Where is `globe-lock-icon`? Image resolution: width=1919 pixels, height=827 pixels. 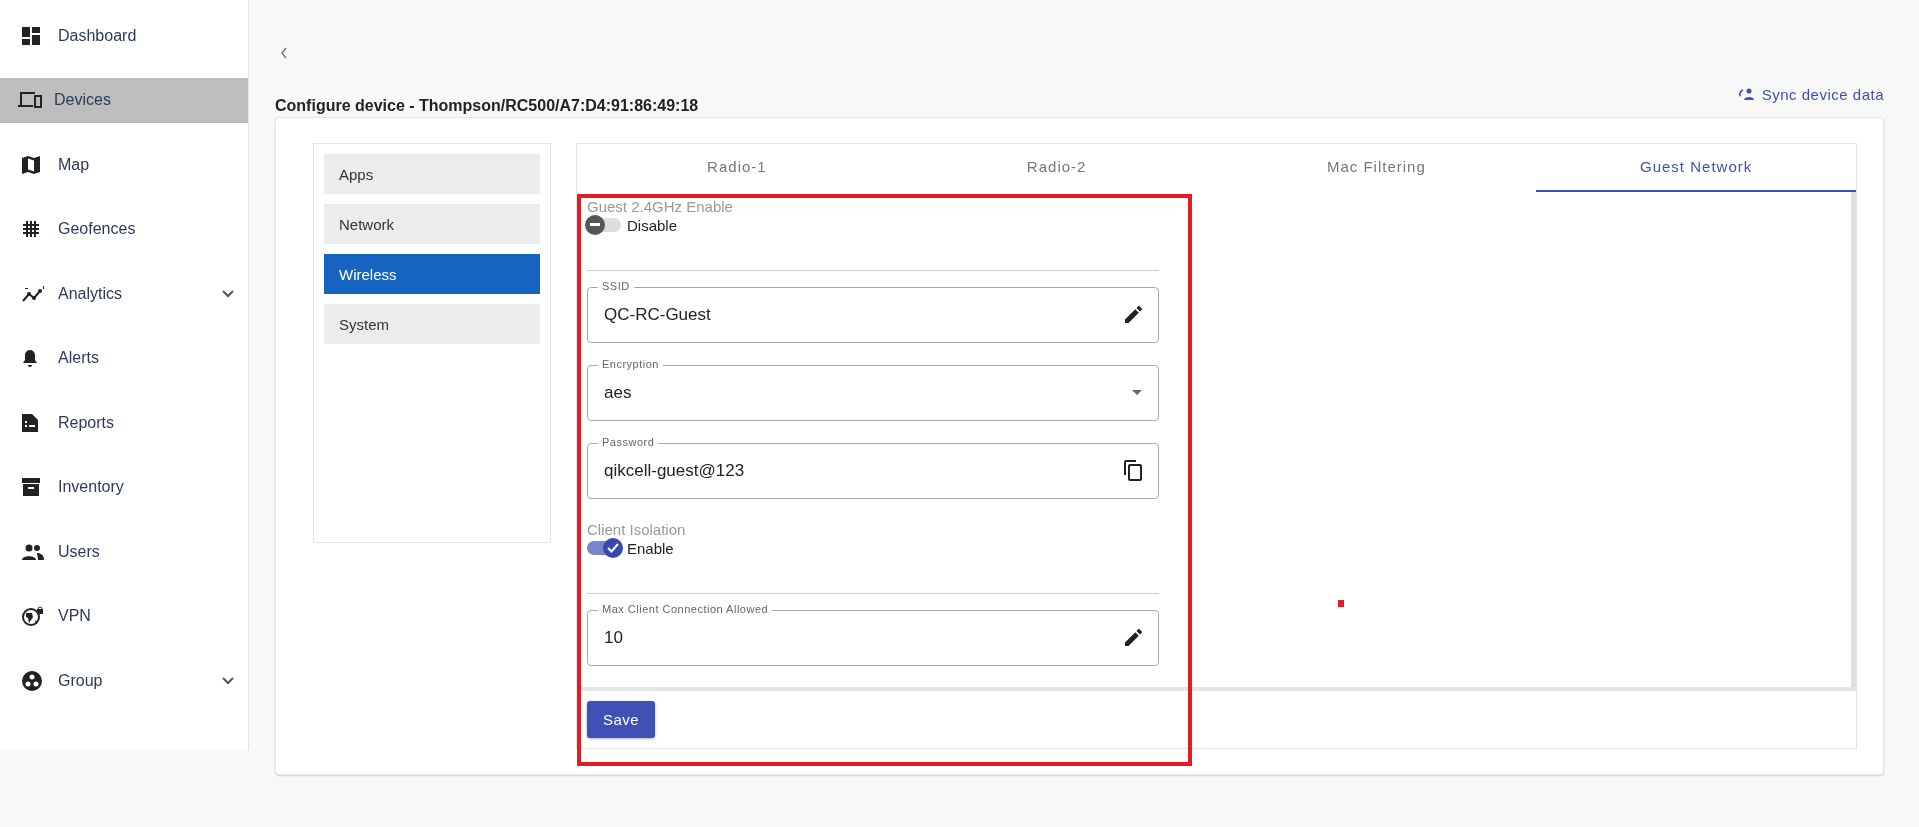
globe-lock-icon is located at coordinates (33, 616).